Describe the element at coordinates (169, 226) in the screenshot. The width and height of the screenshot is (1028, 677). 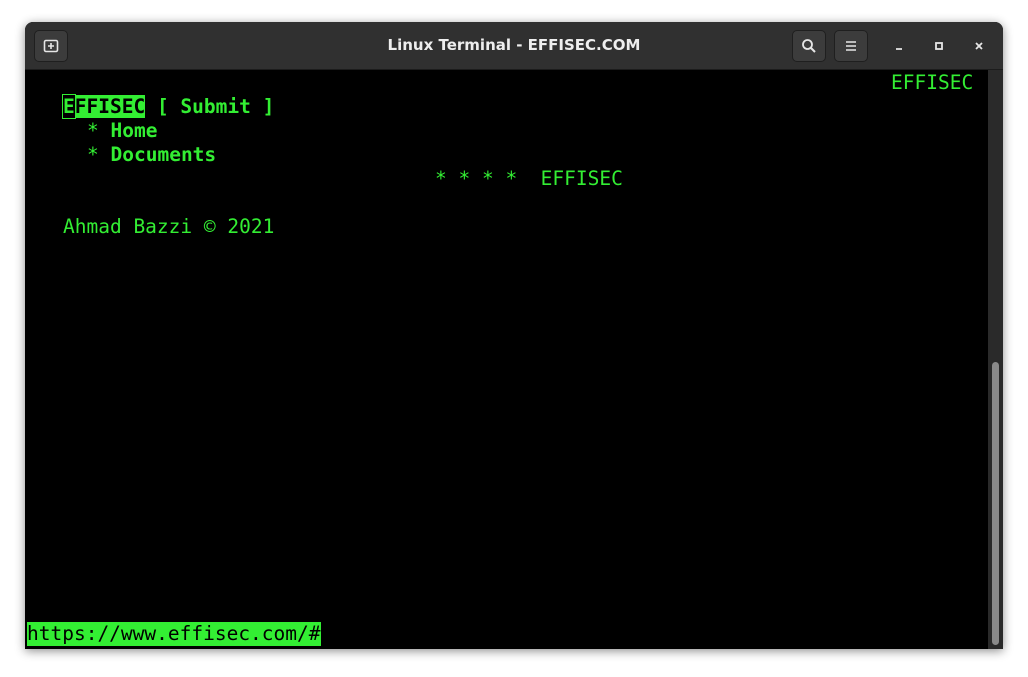
I see `footer-copyright: Ahmad Bazzi © 2021` at that location.